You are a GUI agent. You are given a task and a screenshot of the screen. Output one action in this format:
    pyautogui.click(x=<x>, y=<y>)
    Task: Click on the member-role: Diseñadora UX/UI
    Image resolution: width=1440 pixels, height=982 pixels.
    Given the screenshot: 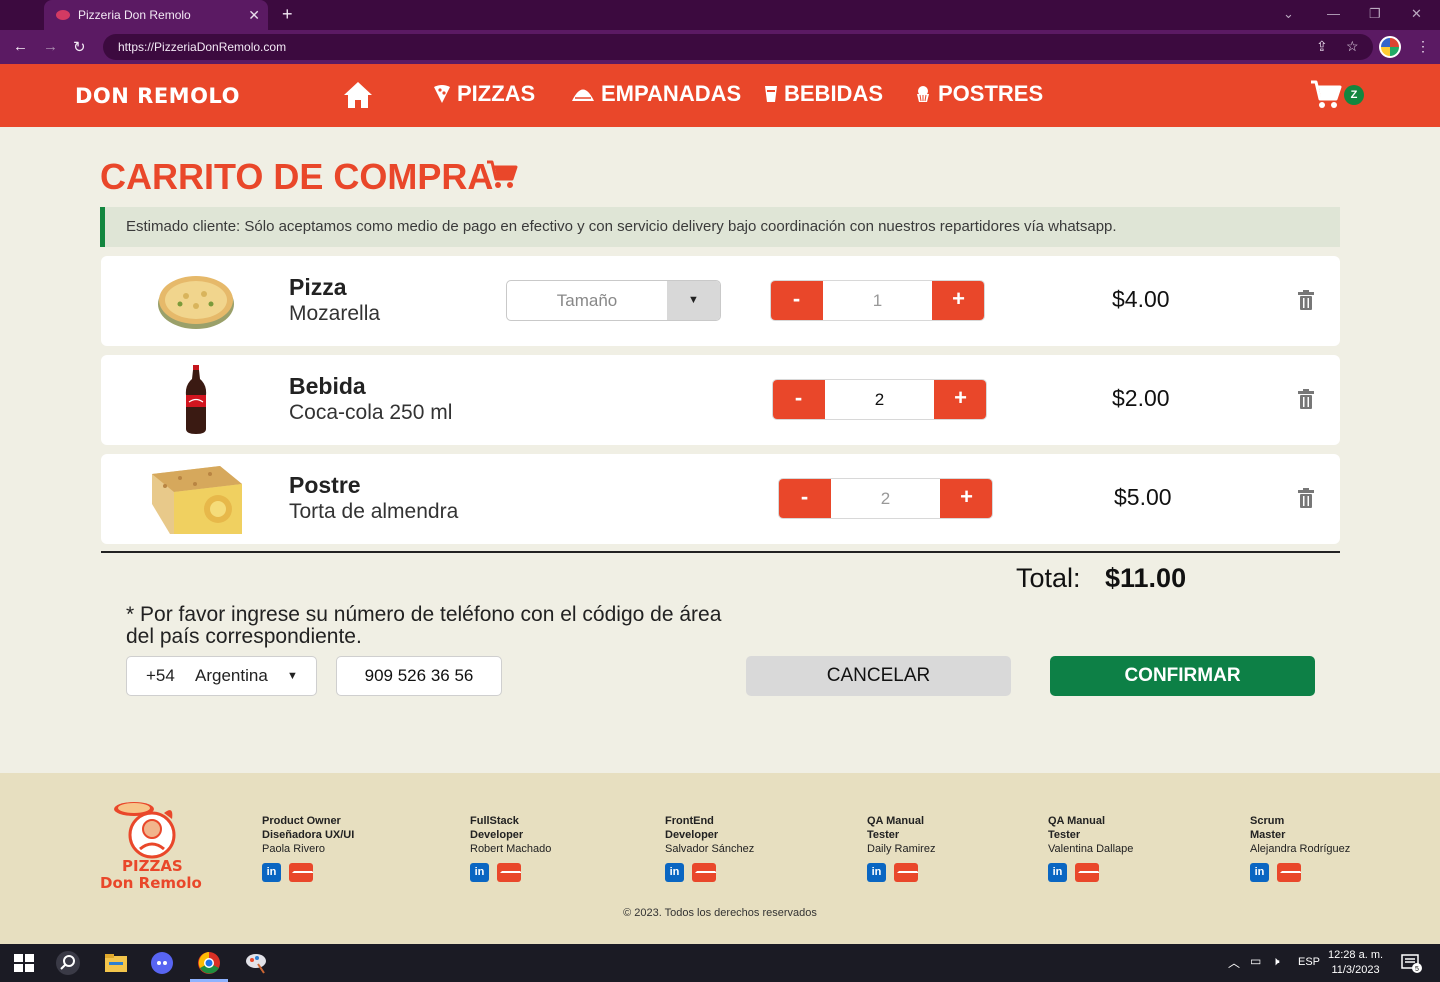 What is the action you would take?
    pyautogui.click(x=308, y=835)
    